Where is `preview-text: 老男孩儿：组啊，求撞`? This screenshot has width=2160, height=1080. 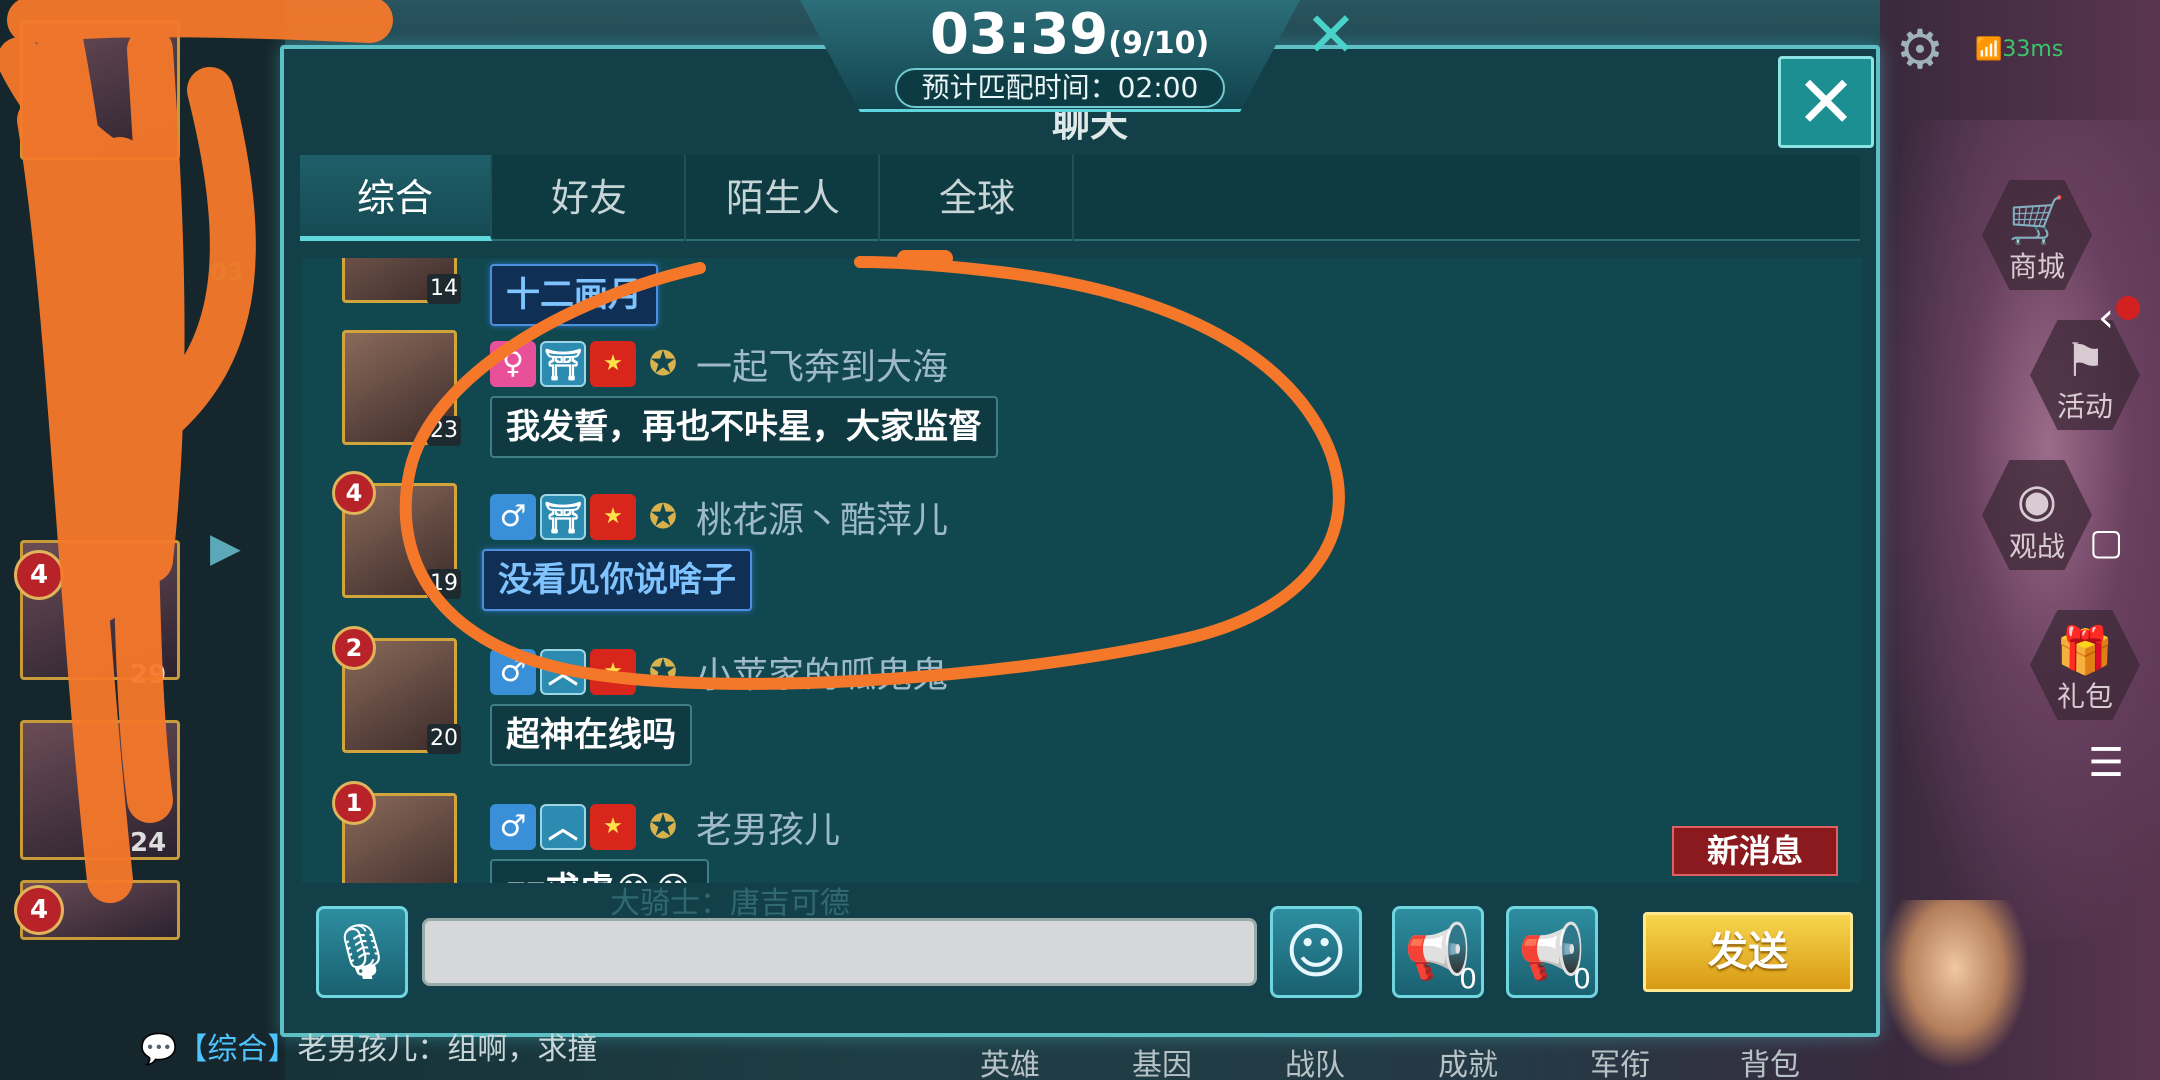
preview-text: 老男孩儿：组啊，求撞 is located at coordinates (447, 1049).